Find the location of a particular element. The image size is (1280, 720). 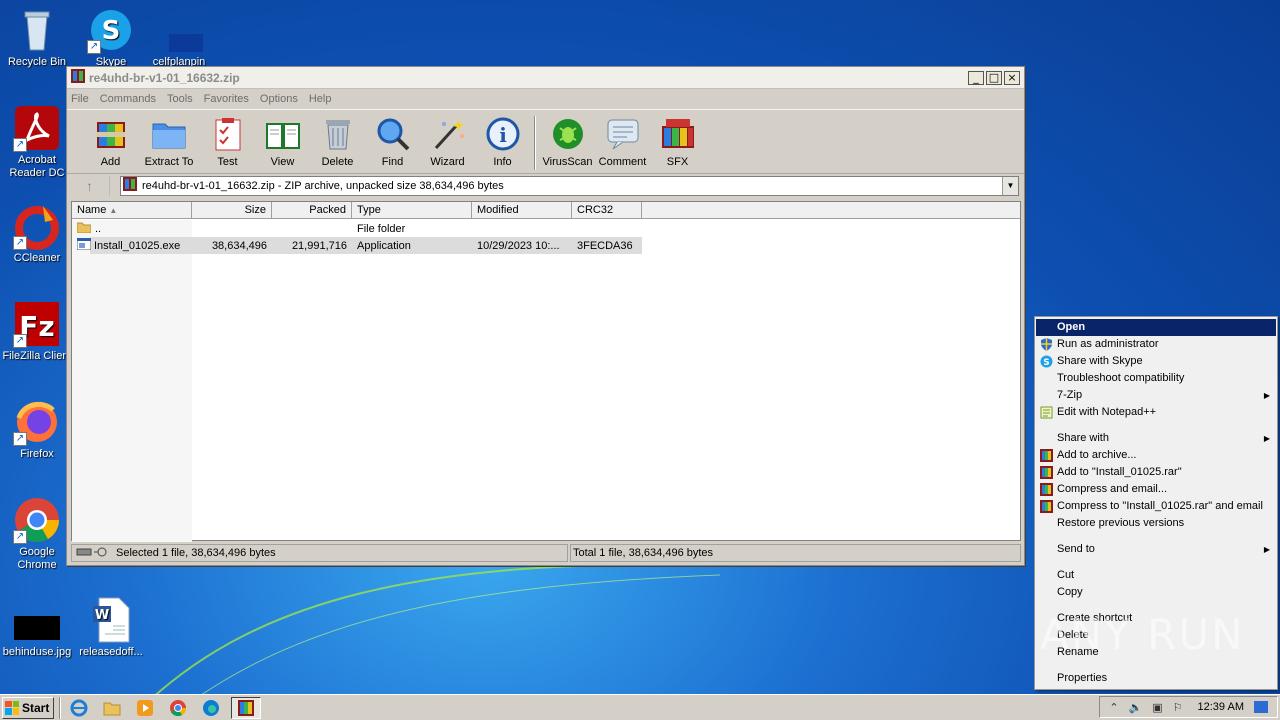

file-icon is located at coordinates (182, 30).